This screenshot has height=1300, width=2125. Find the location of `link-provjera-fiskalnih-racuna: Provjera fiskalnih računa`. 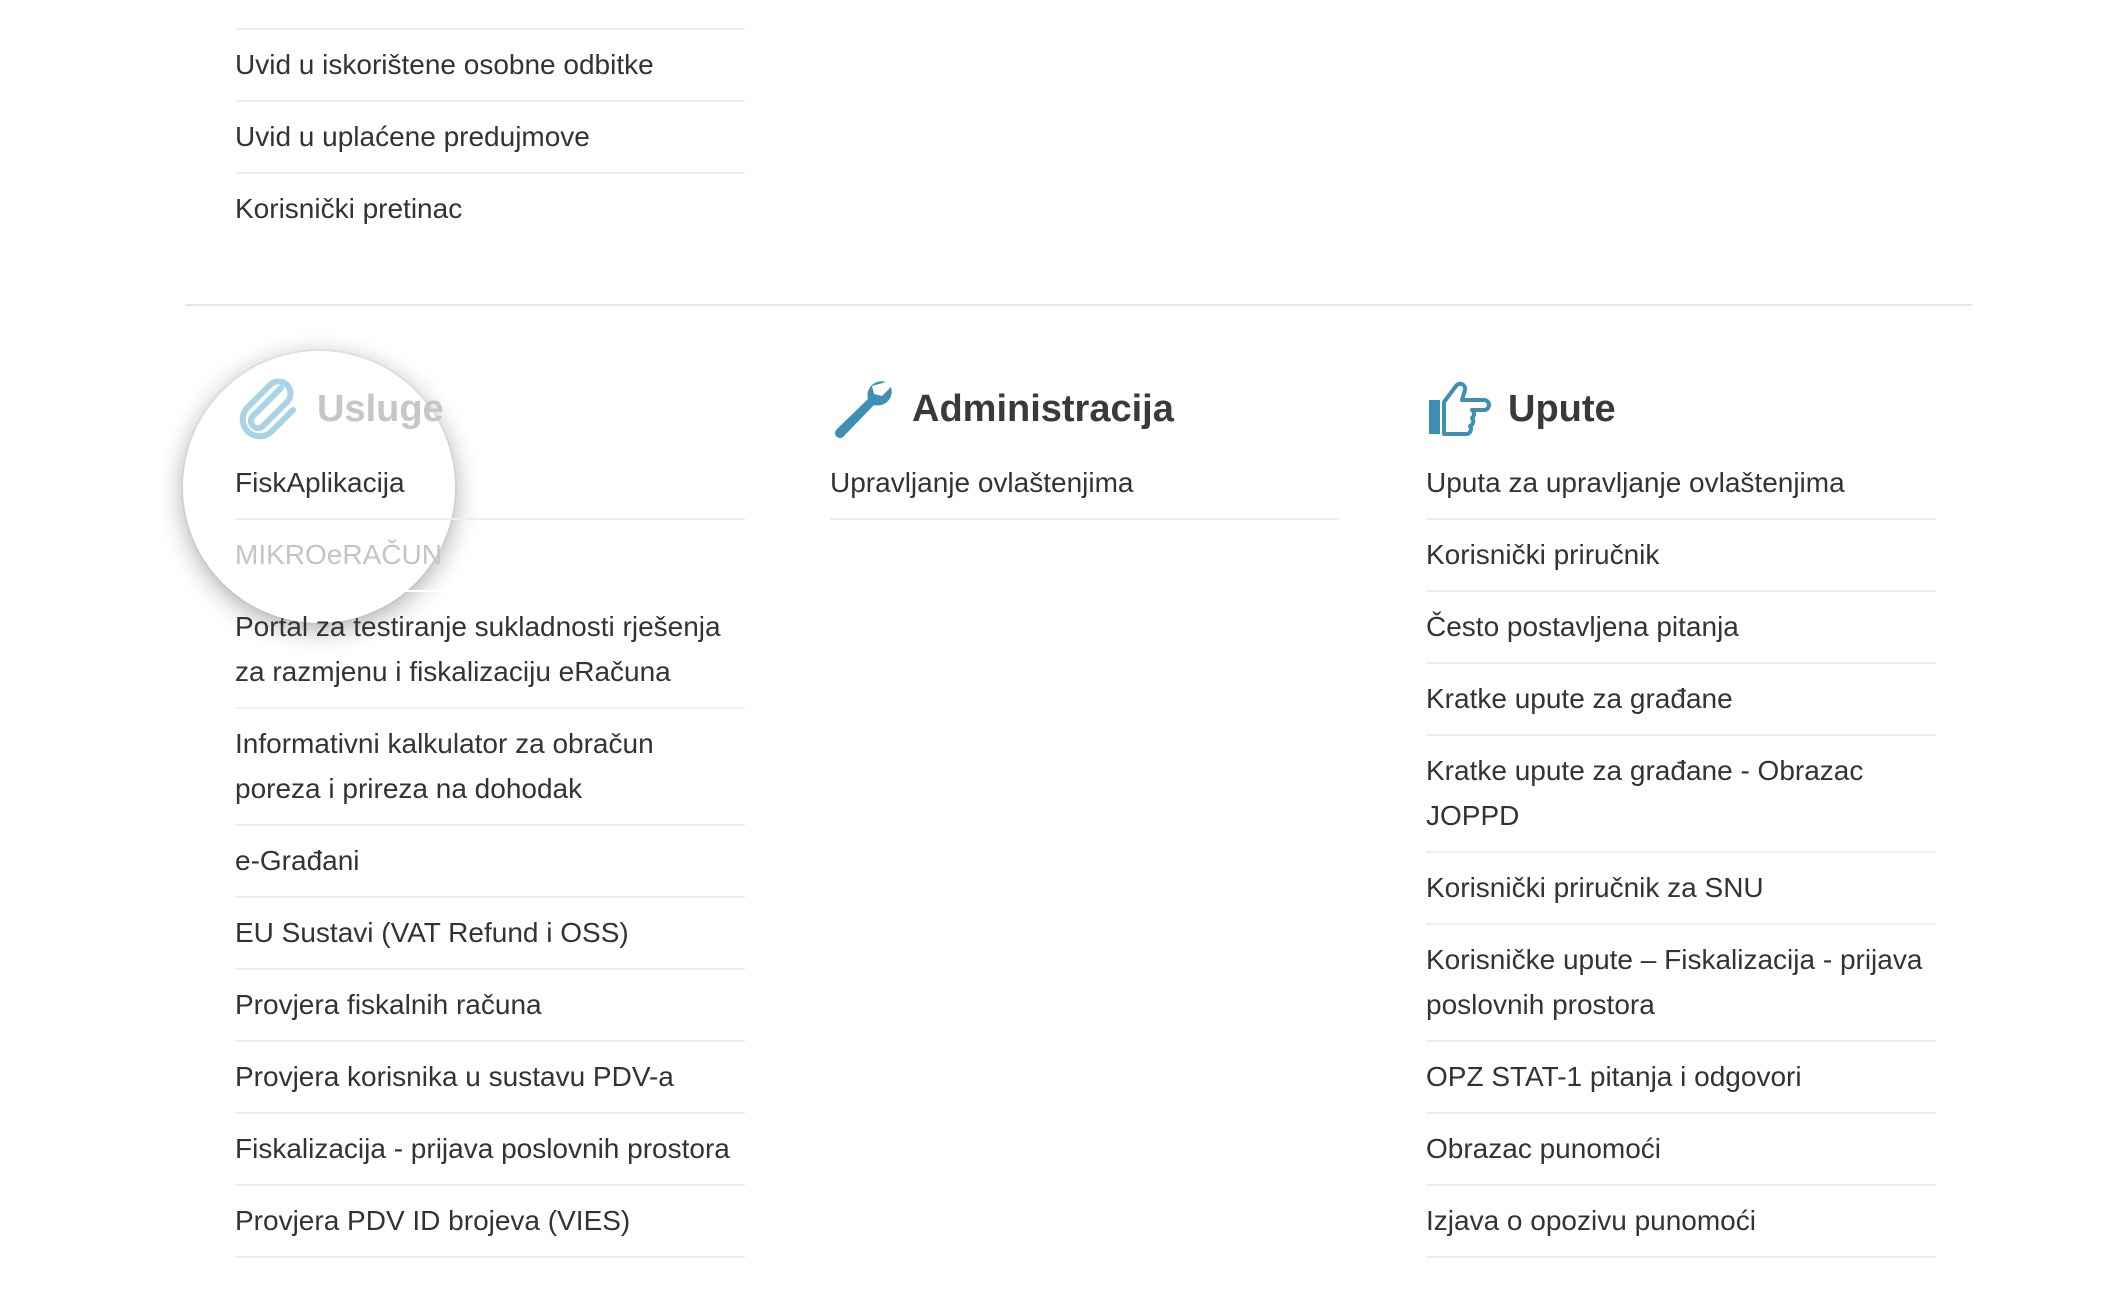

link-provjera-fiskalnih-racuna: Provjera fiskalnih računa is located at coordinates (490, 1006).